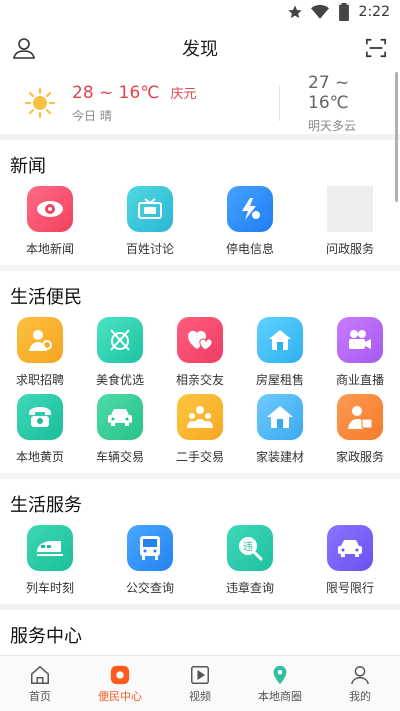 The width and height of the screenshot is (400, 711). I want to click on tab-convenience-center: 便民中心, so click(120, 683).